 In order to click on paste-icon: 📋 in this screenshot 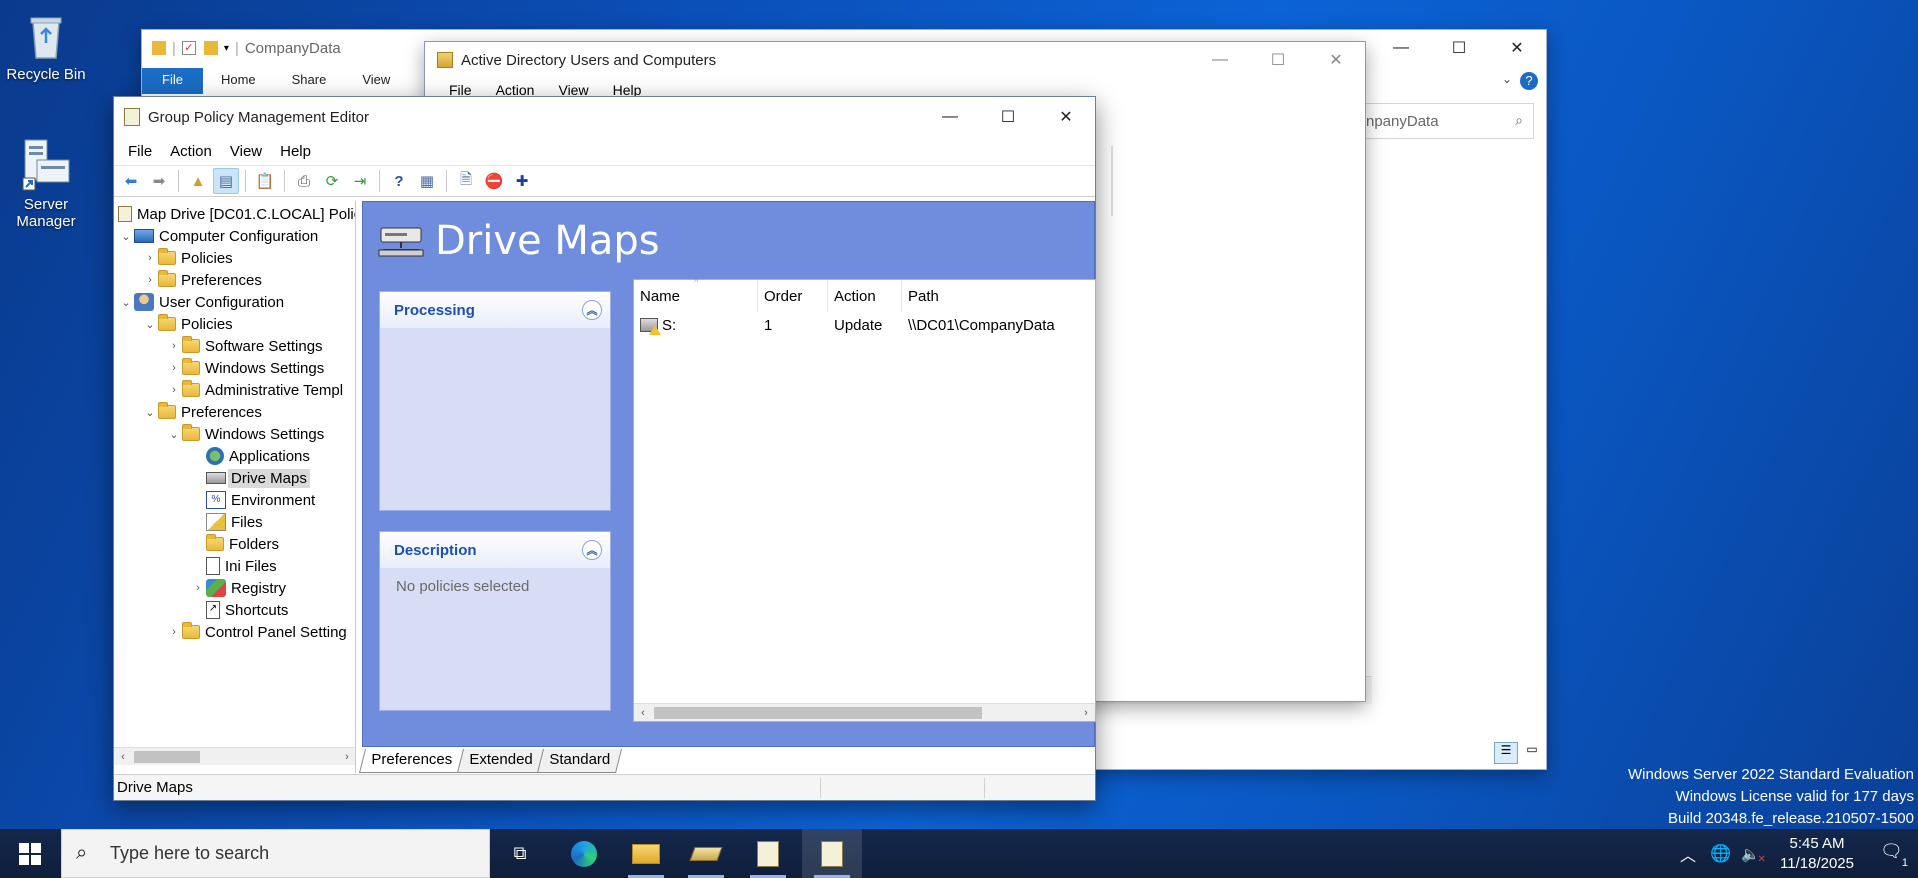, I will do `click(265, 181)`.